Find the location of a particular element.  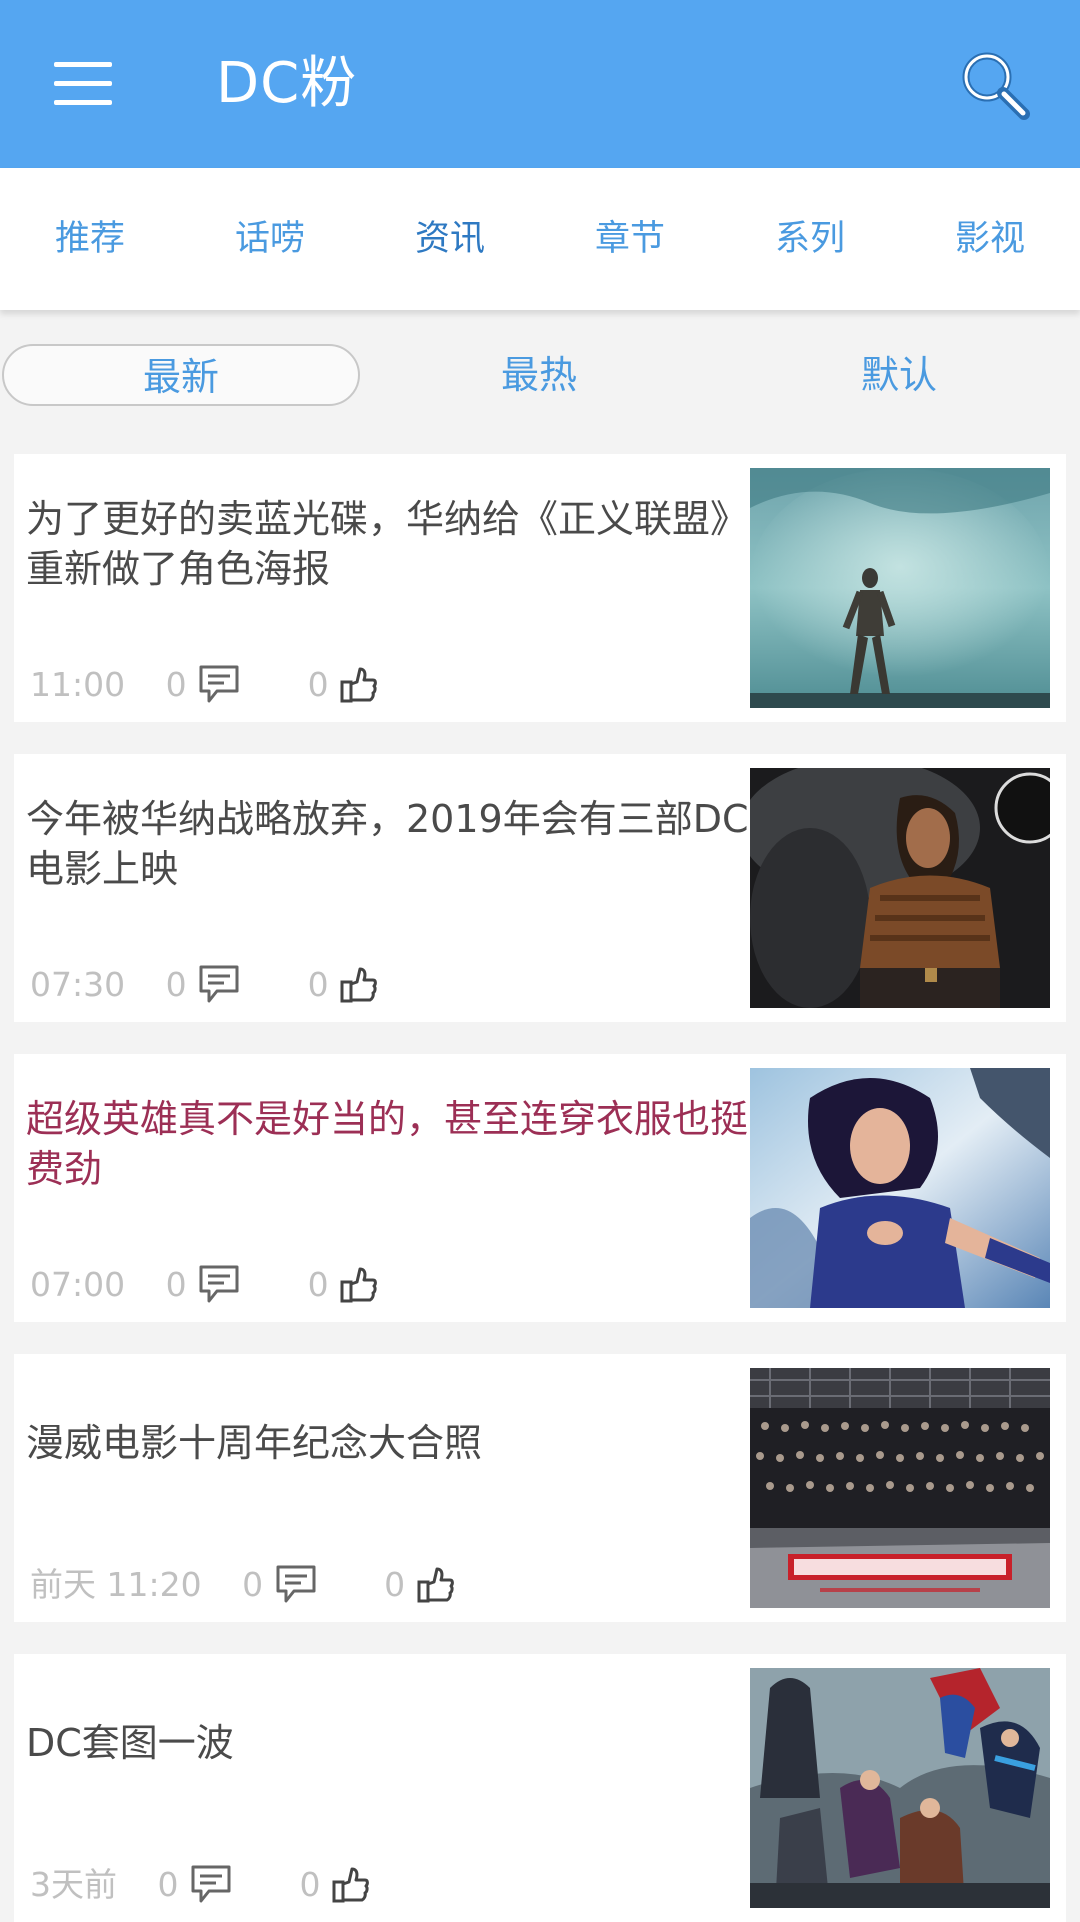

article-time: 07:00 is located at coordinates (78, 1284).